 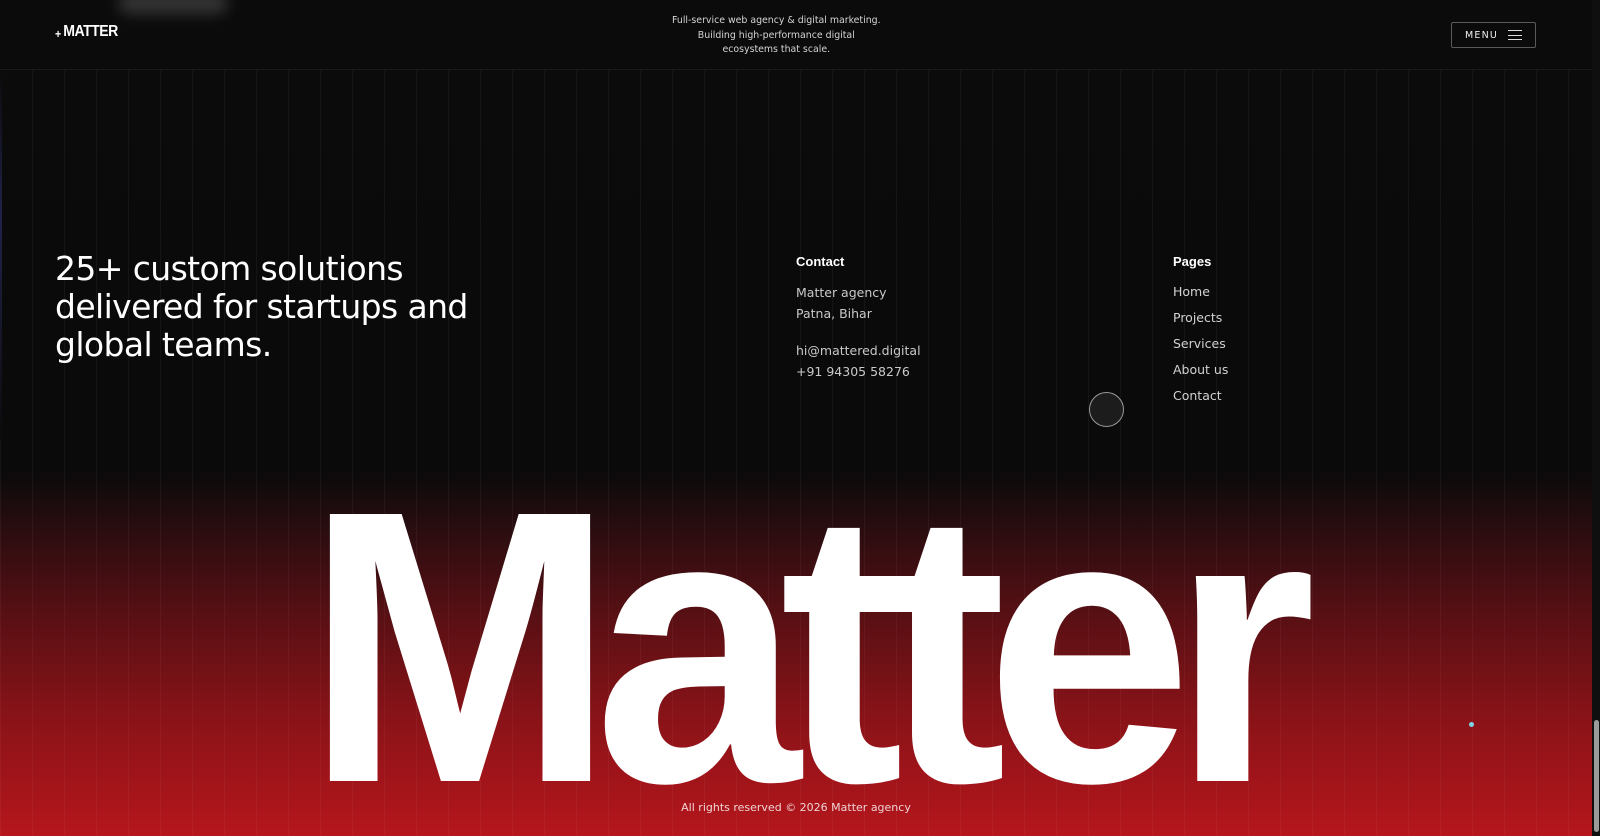 I want to click on hamburger-icon, so click(x=1515, y=35).